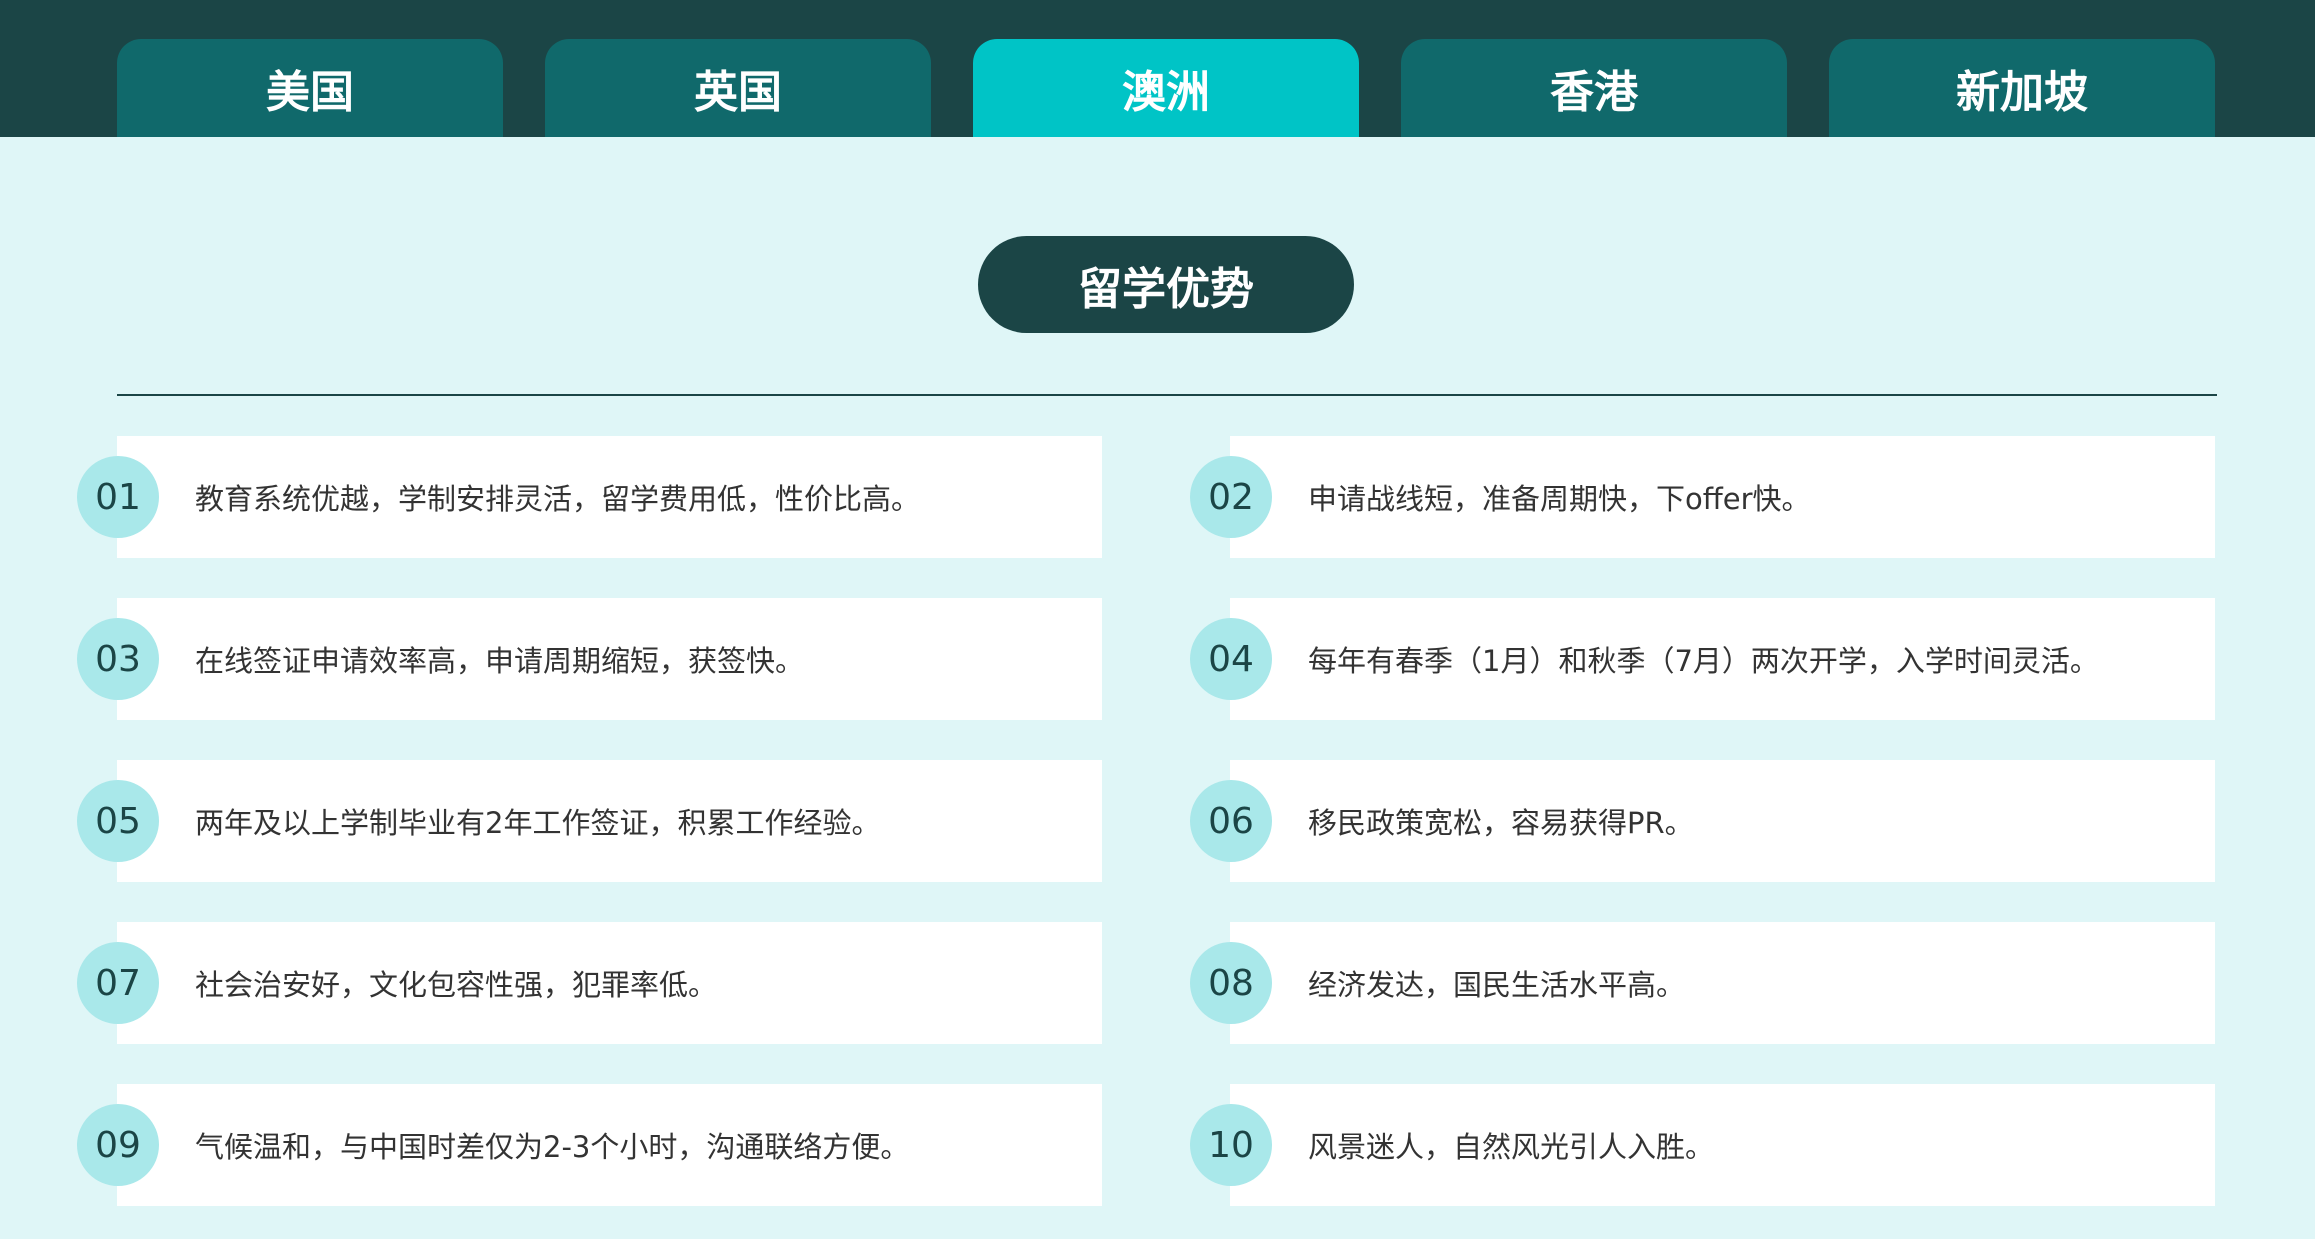 This screenshot has width=2315, height=1239. Describe the element at coordinates (538, 823) in the screenshot. I see `advantage-text: 两年及以上学制毕业有2年工作签证，积累工作经验。` at that location.